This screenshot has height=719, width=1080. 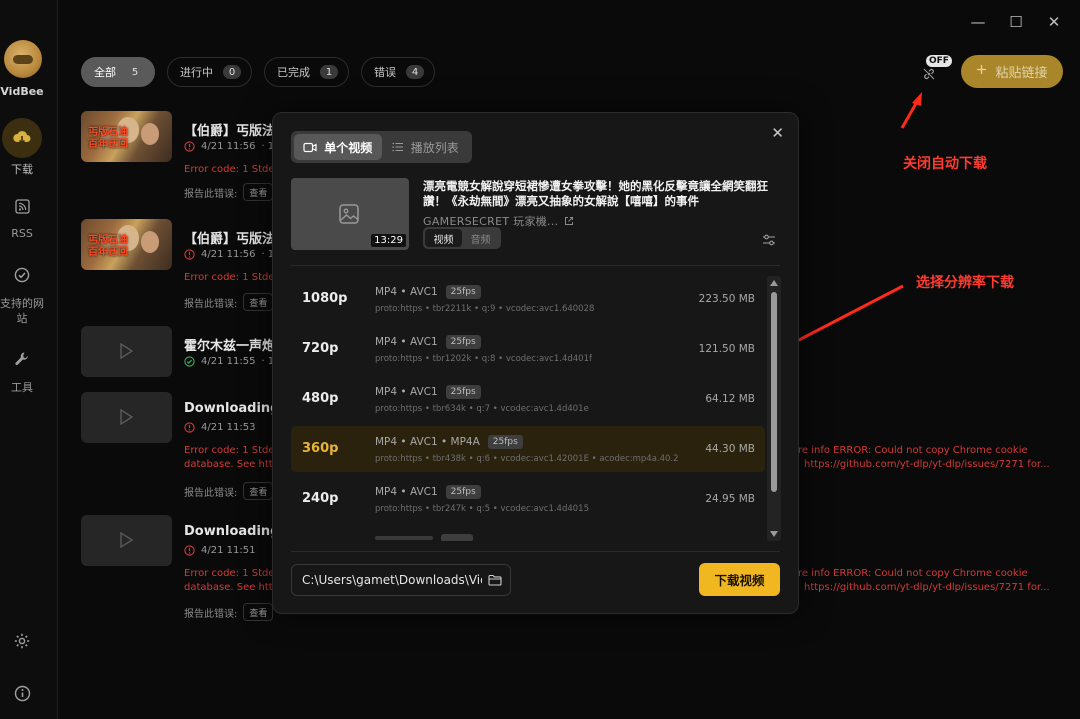 I want to click on format-list-scrollbar, so click(x=774, y=408).